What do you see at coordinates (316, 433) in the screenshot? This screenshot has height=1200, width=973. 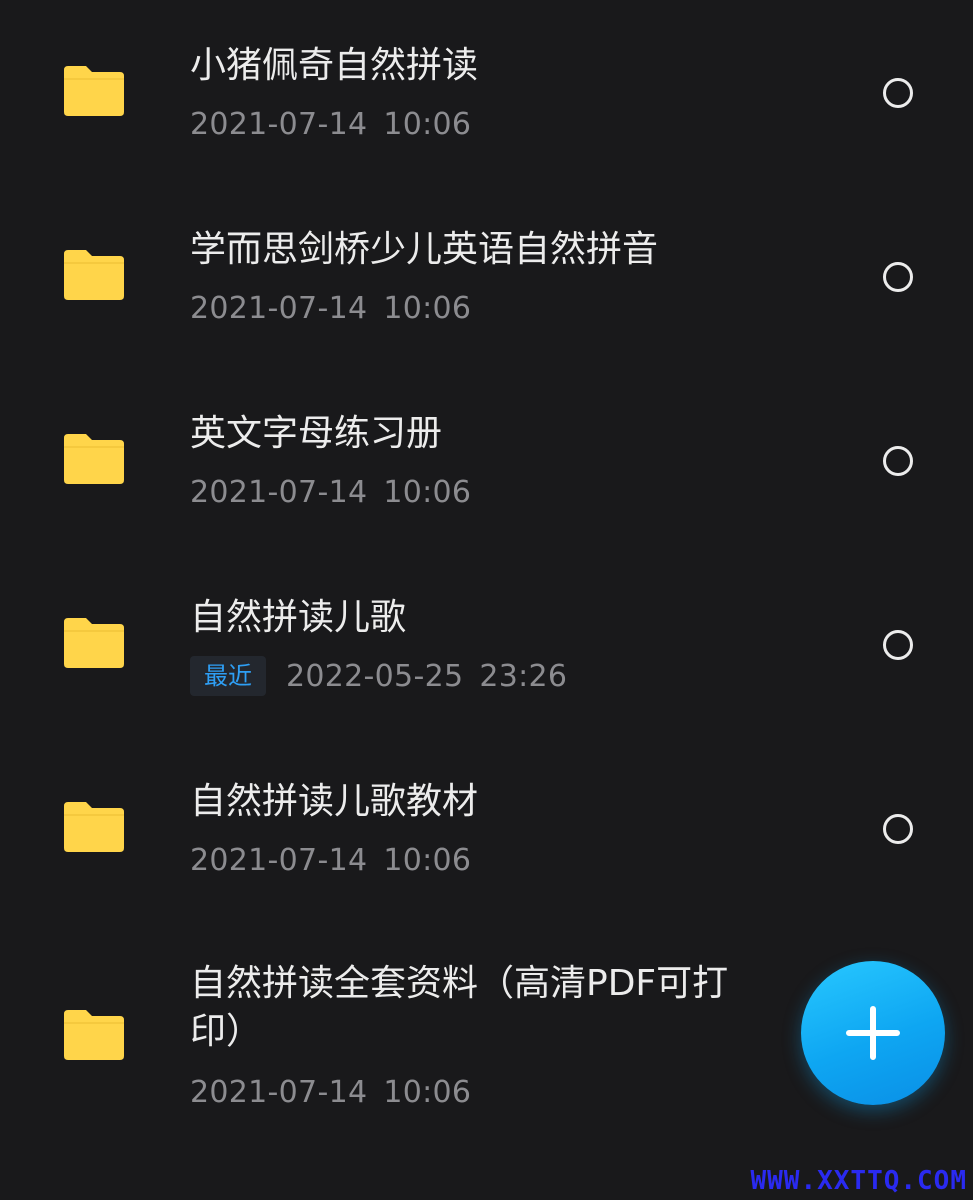 I see `file-name: 英文字母练习册` at bounding box center [316, 433].